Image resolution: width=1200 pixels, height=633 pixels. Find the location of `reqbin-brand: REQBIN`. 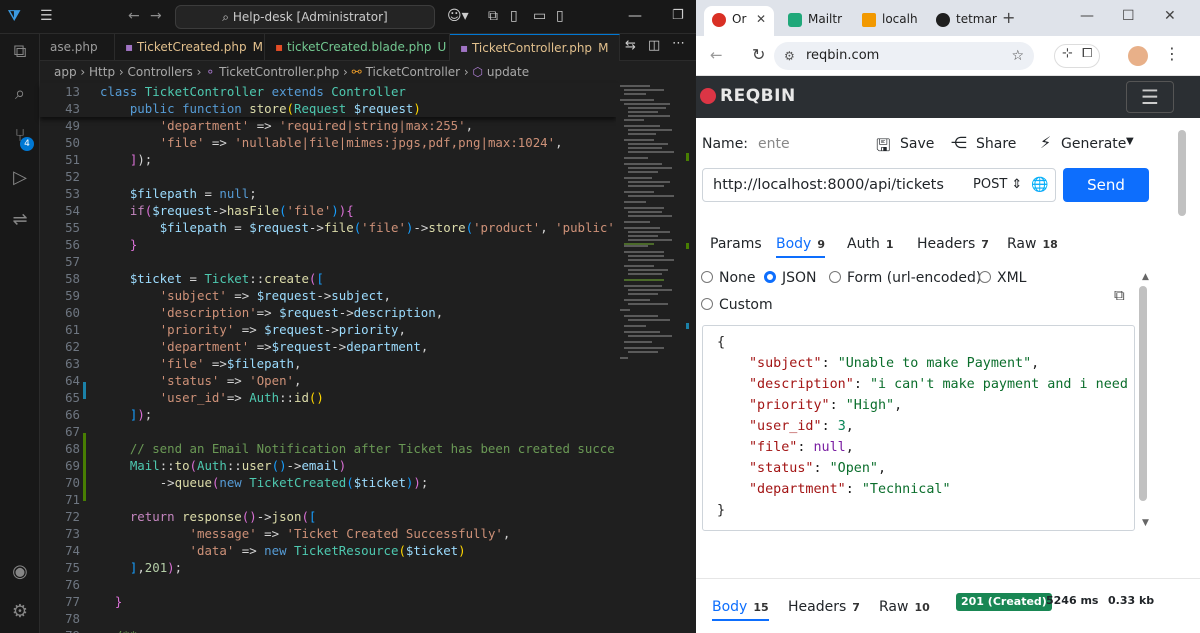

reqbin-brand: REQBIN is located at coordinates (758, 96).